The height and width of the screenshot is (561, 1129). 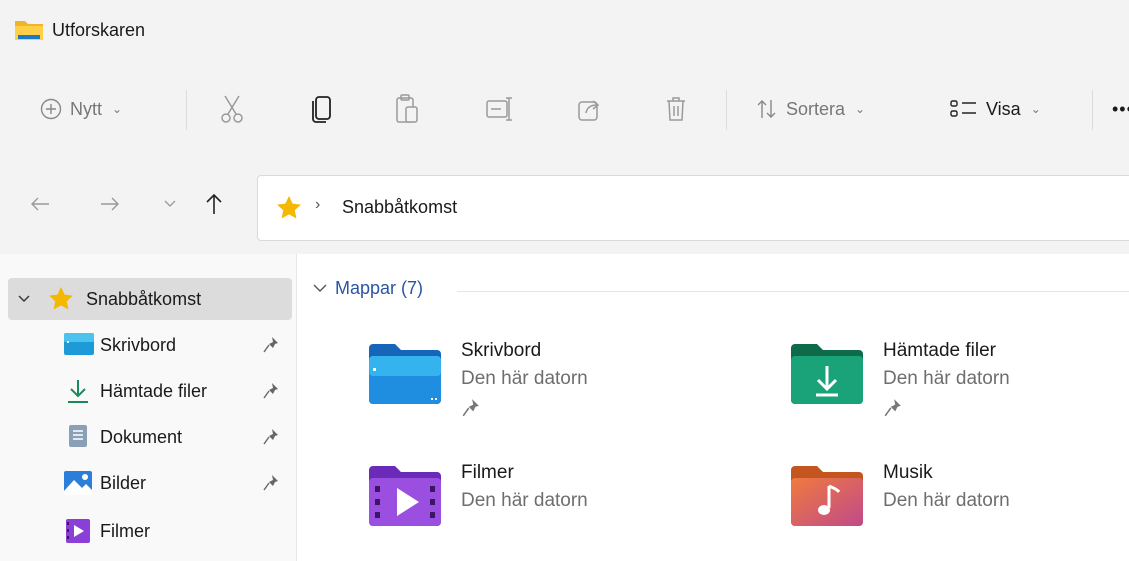 I want to click on arrow-up-icon, so click(x=214, y=203).